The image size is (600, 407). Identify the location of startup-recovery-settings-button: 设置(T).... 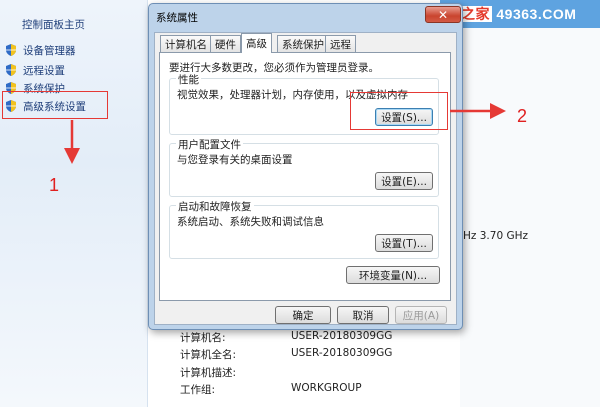
(404, 243).